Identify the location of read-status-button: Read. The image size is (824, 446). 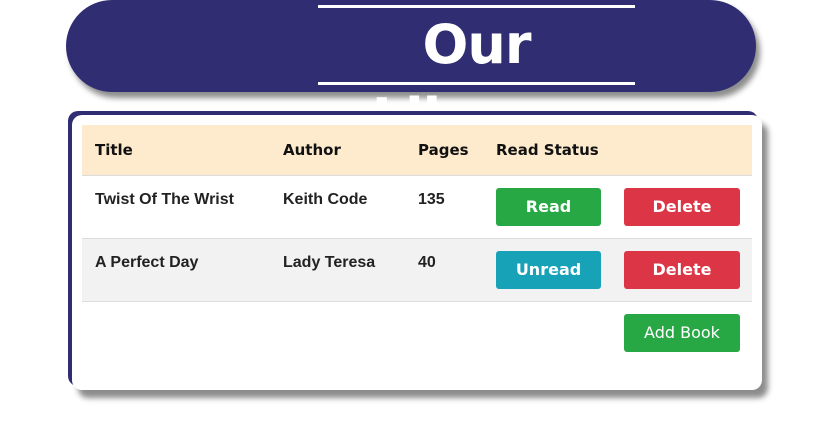
(548, 206).